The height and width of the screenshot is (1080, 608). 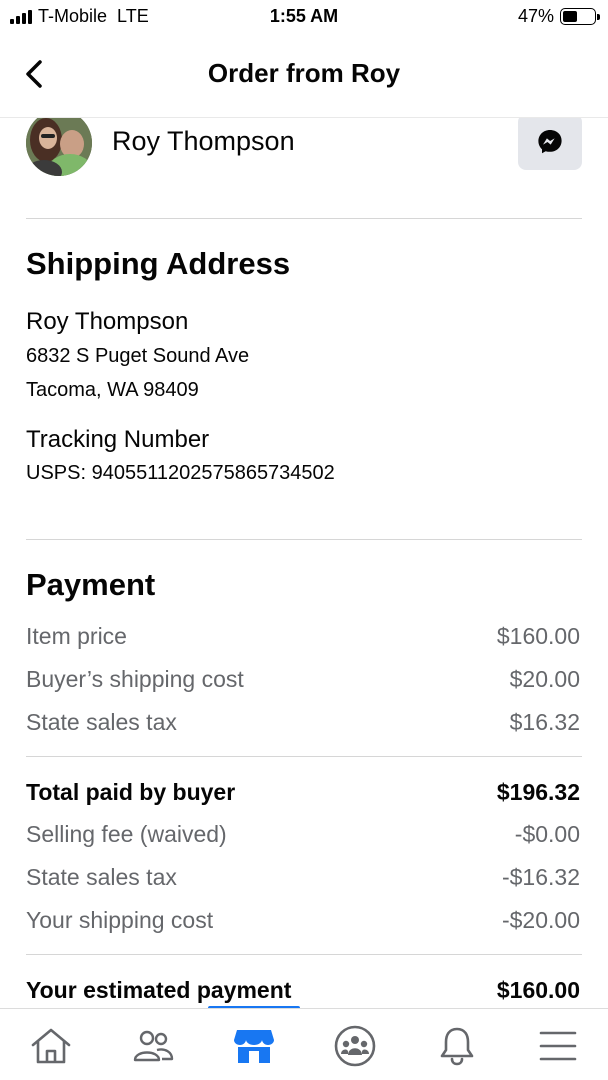 What do you see at coordinates (544, 679) in the screenshot?
I see `row-value: $20.00` at bounding box center [544, 679].